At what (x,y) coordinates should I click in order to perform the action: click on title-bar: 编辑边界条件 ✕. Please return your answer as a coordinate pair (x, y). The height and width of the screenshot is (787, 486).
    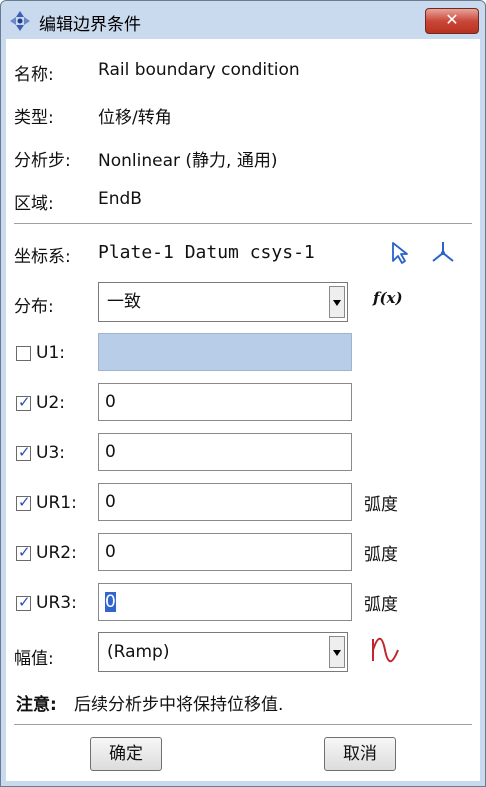
    Looking at the image, I should click on (243, 20).